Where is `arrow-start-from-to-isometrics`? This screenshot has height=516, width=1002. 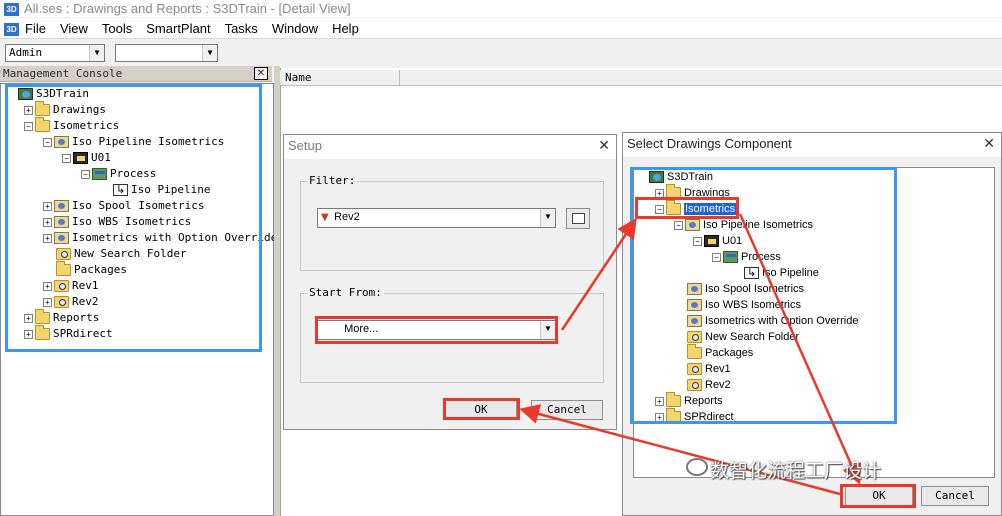 arrow-start-from-to-isometrics is located at coordinates (598, 274).